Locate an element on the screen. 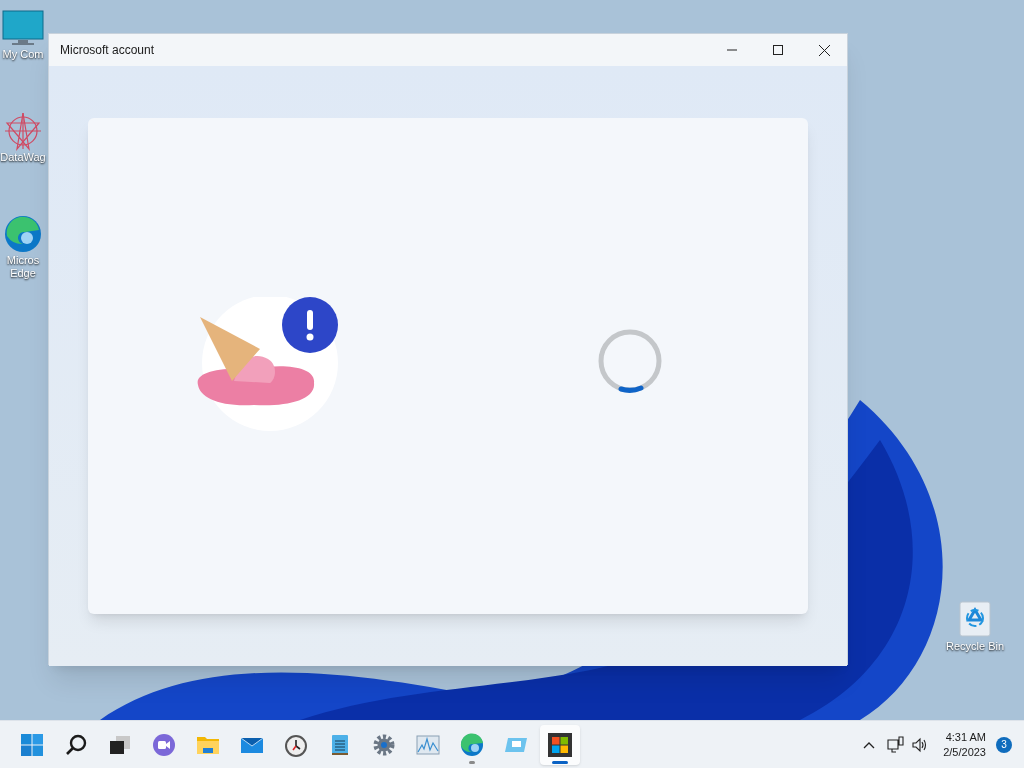 The height and width of the screenshot is (768, 1024). line-graph-icon is located at coordinates (428, 744).